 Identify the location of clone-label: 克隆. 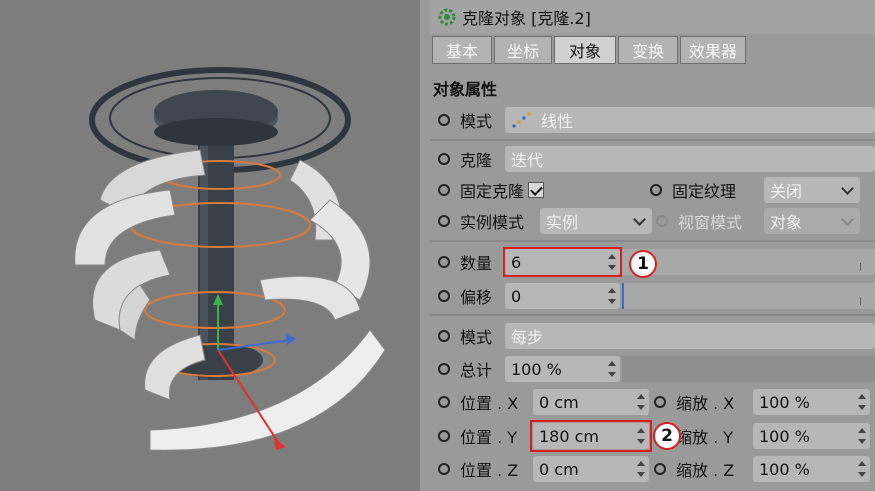
(476, 160).